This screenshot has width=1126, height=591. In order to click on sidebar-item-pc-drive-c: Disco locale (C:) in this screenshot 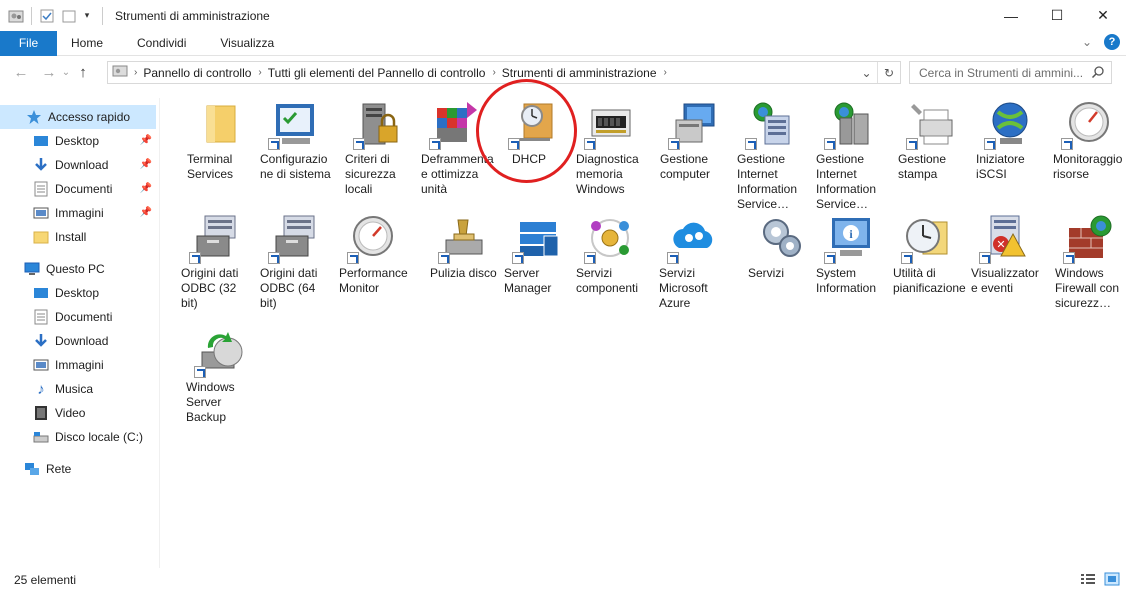, I will do `click(78, 437)`.